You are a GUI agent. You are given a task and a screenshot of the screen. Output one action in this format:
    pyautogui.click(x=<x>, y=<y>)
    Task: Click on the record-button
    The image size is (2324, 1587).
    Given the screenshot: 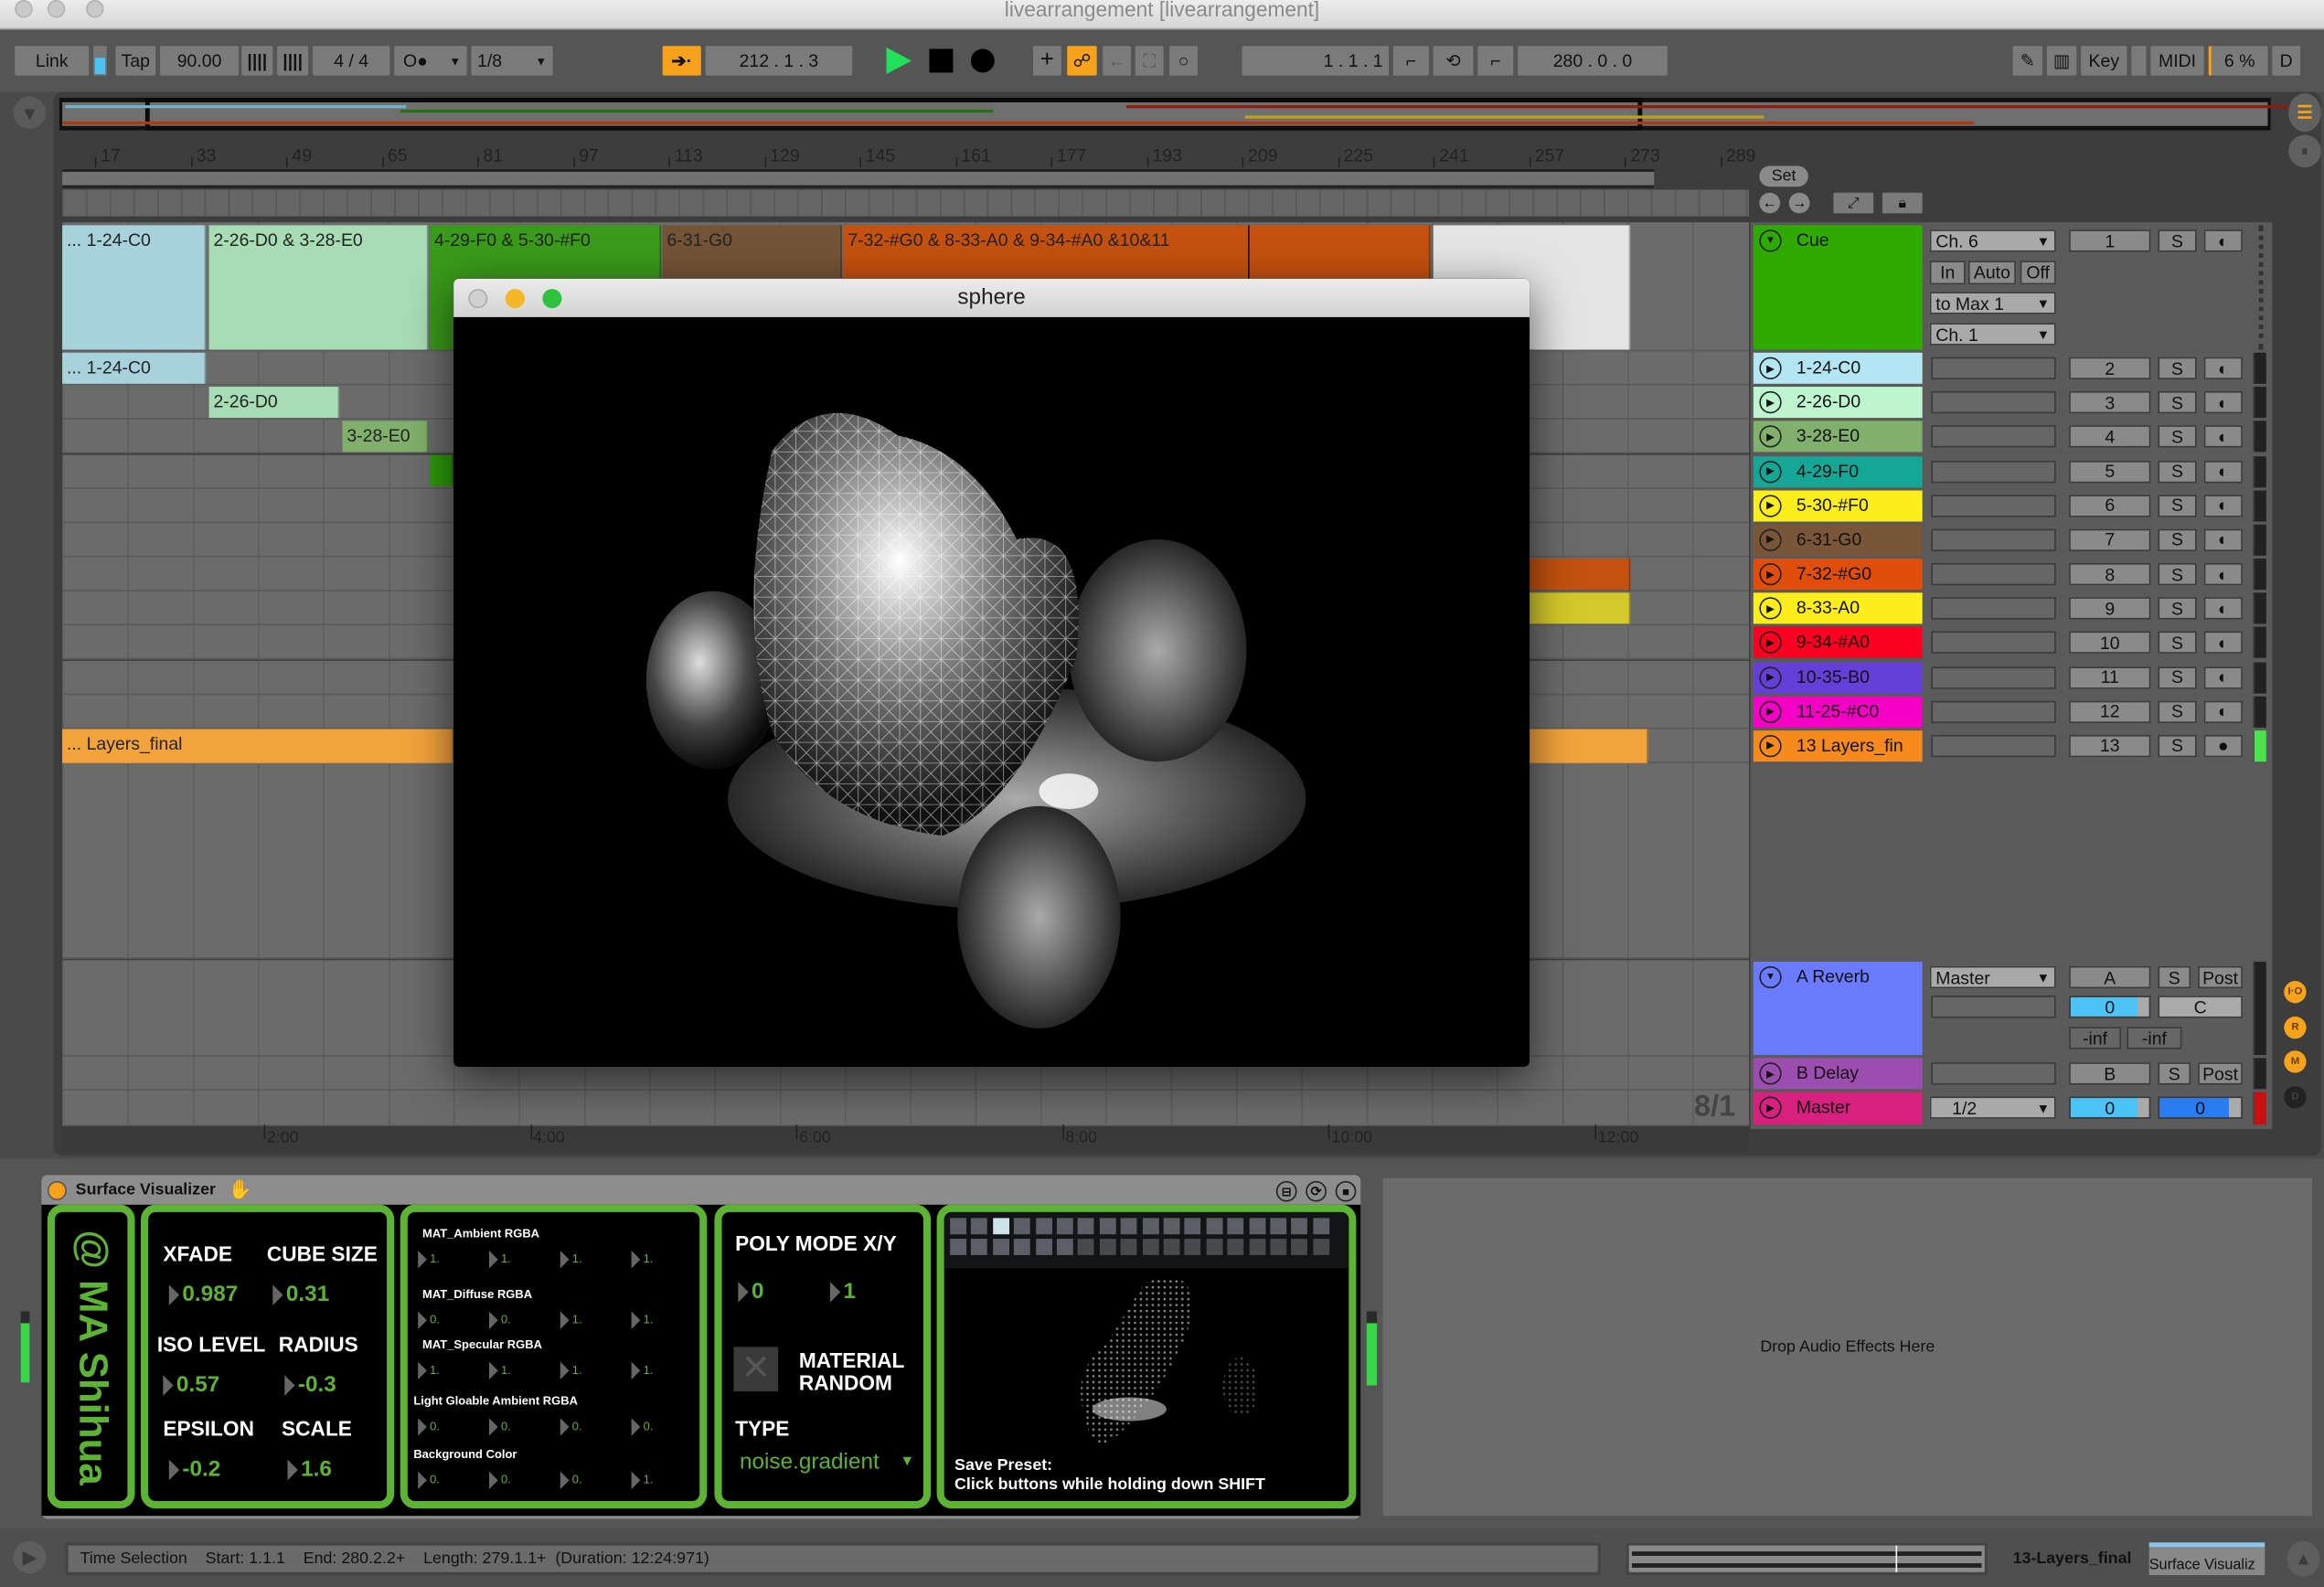 What is the action you would take?
    pyautogui.click(x=982, y=60)
    